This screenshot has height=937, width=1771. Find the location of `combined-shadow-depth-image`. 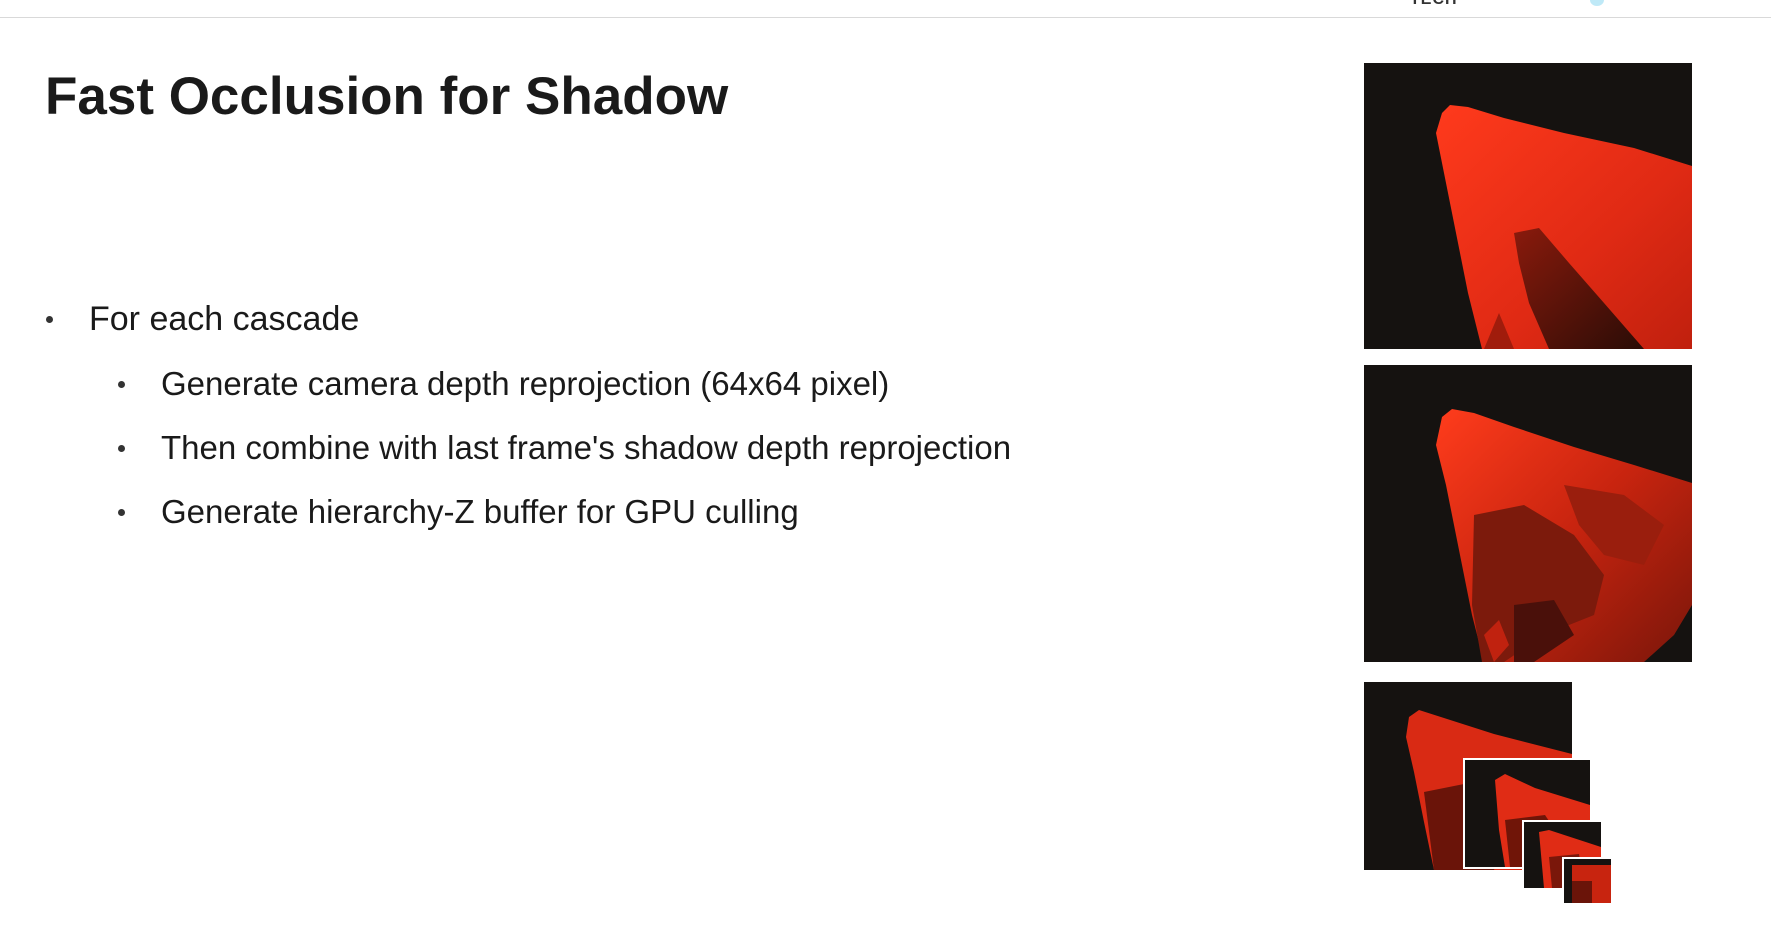

combined-shadow-depth-image is located at coordinates (1528, 513).